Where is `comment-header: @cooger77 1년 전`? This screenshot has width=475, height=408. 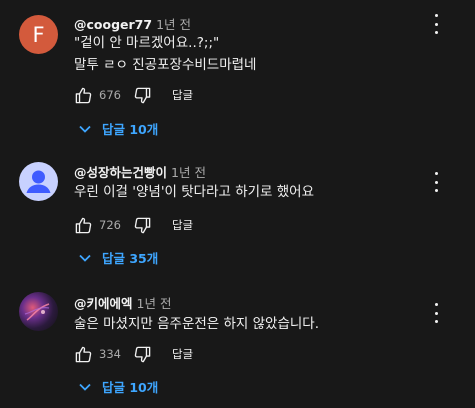 comment-header: @cooger77 1년 전 is located at coordinates (132, 23).